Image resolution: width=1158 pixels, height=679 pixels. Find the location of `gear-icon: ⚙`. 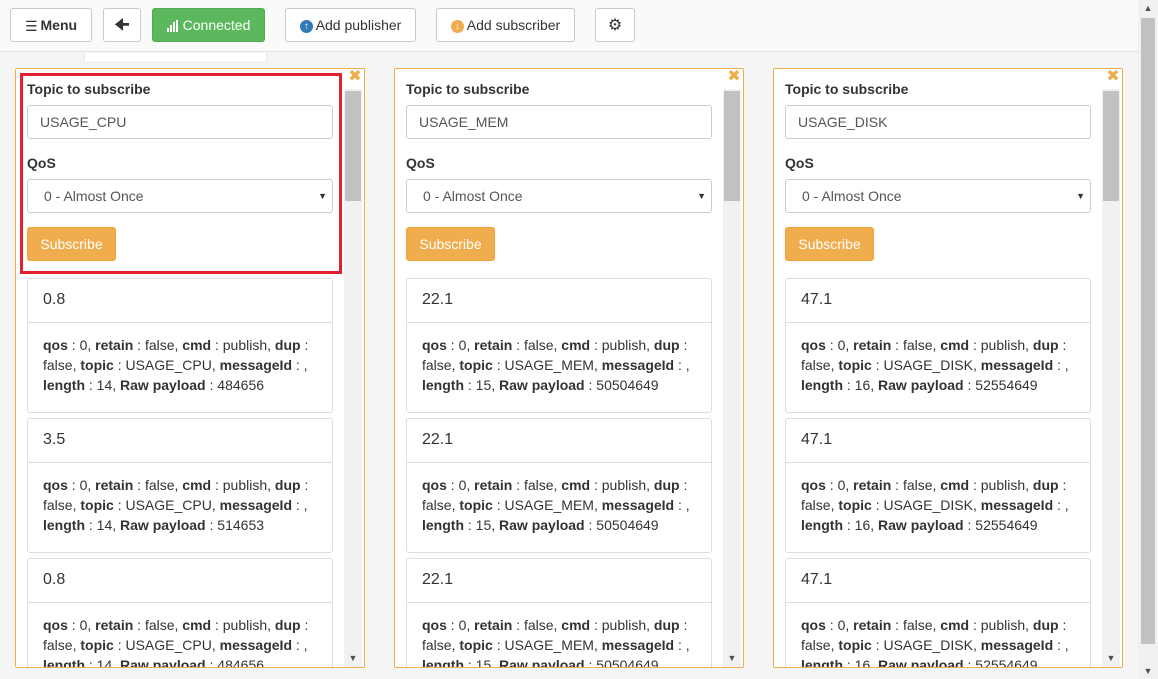

gear-icon: ⚙ is located at coordinates (615, 25).